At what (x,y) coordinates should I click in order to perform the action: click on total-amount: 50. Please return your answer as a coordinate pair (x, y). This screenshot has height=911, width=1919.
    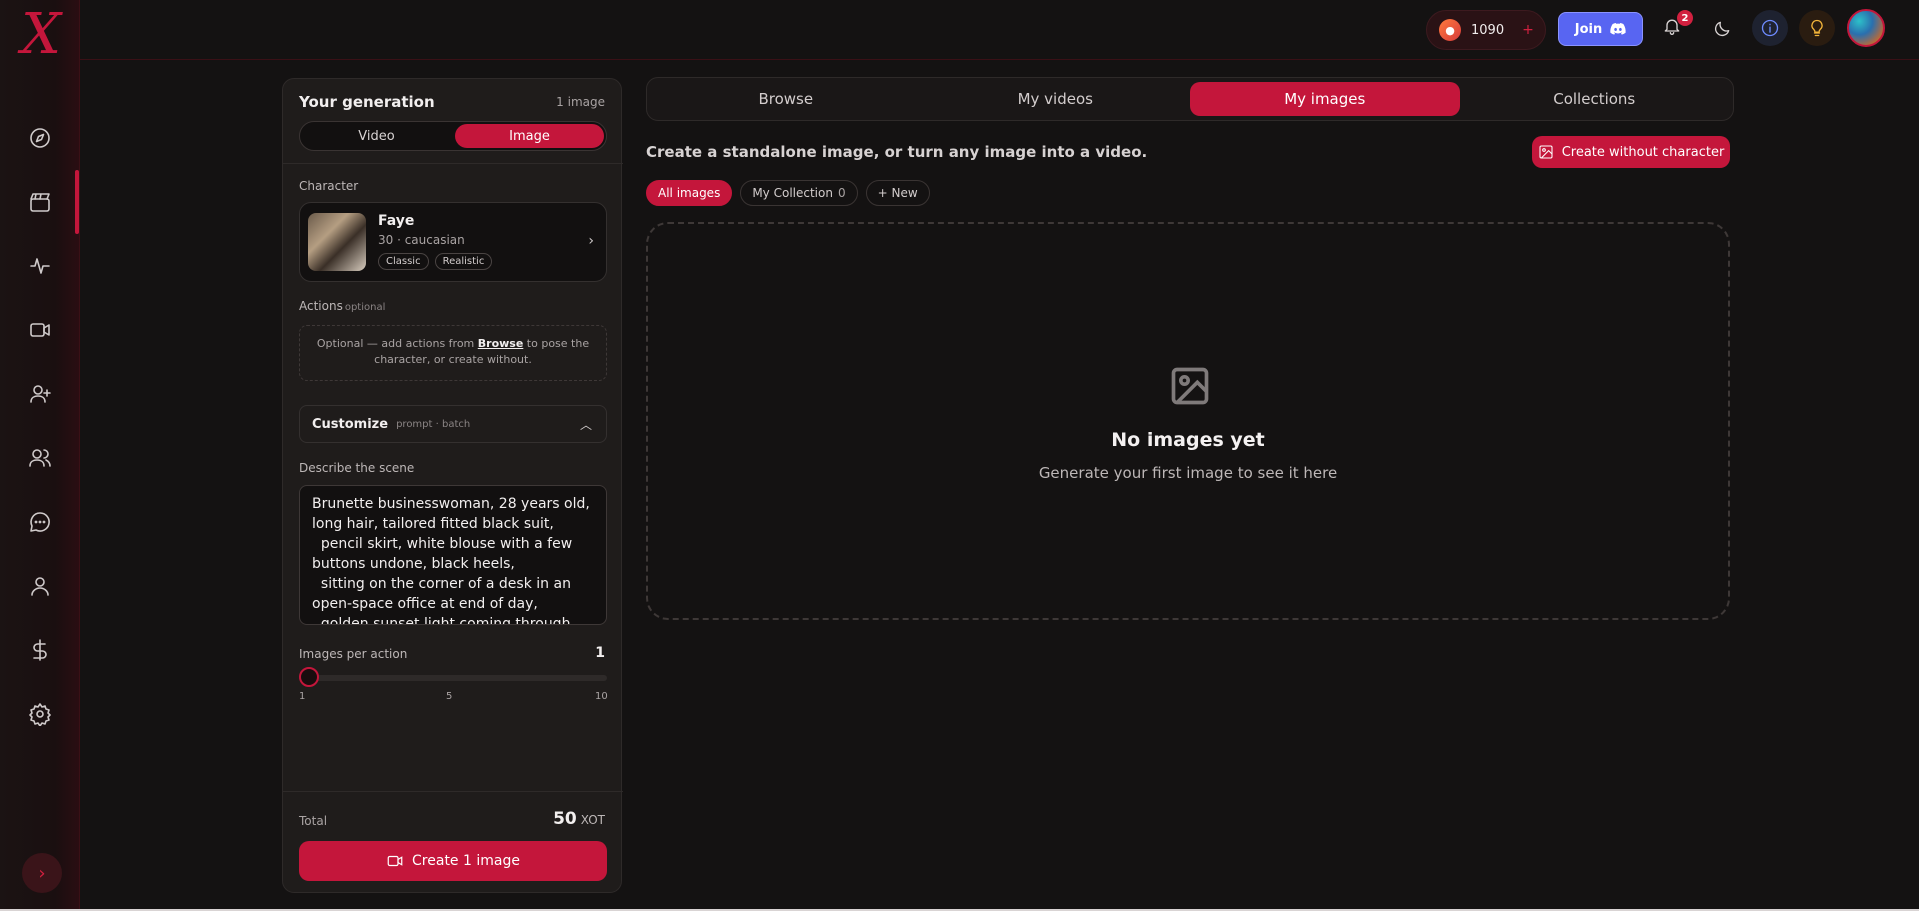
    Looking at the image, I should click on (565, 819).